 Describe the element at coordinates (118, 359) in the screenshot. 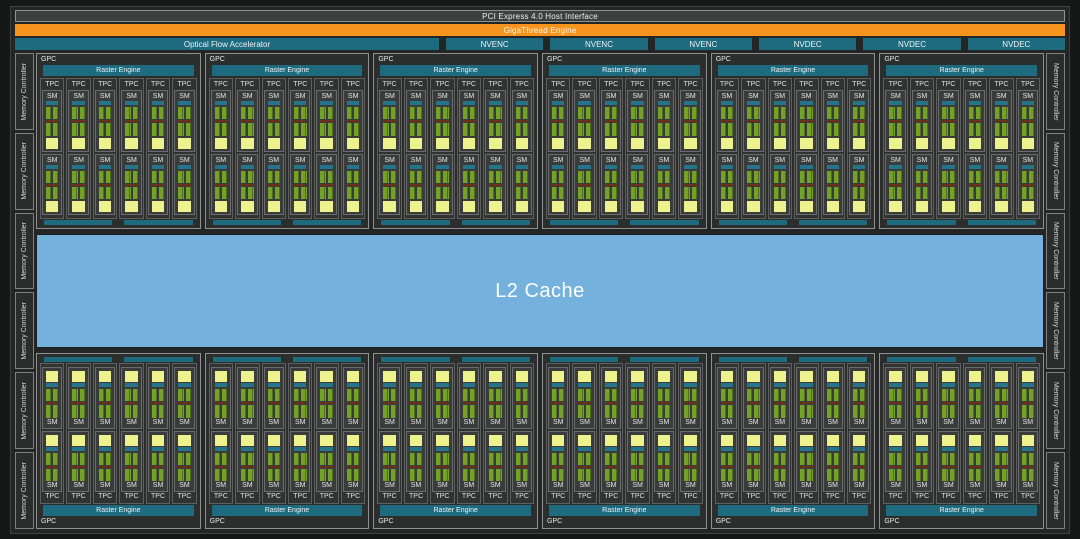

I see `rop-row` at that location.